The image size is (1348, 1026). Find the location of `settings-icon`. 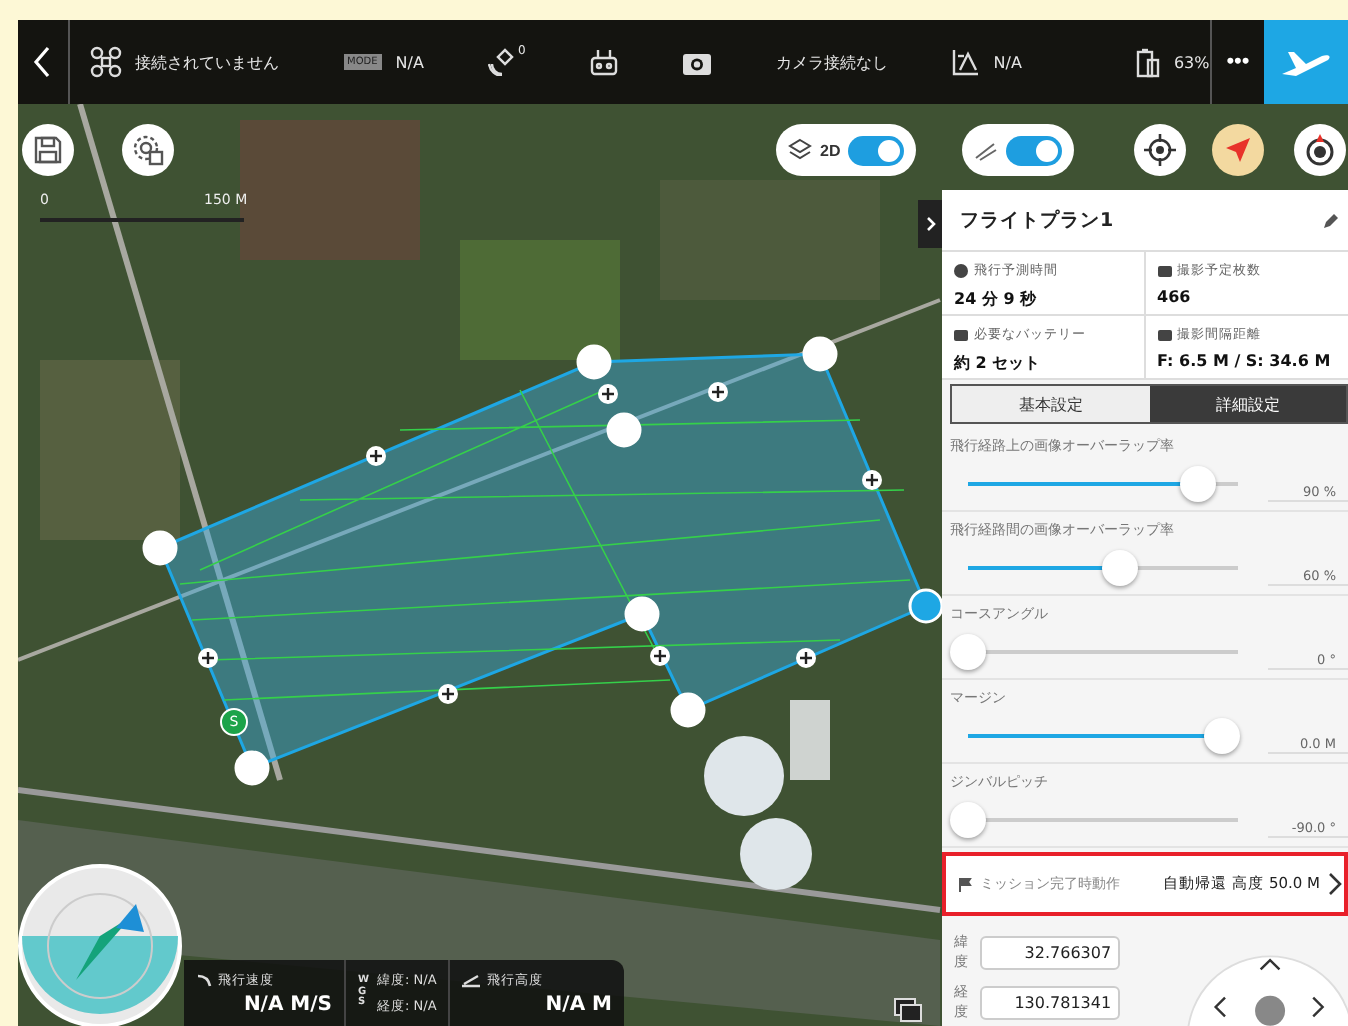

settings-icon is located at coordinates (148, 150).